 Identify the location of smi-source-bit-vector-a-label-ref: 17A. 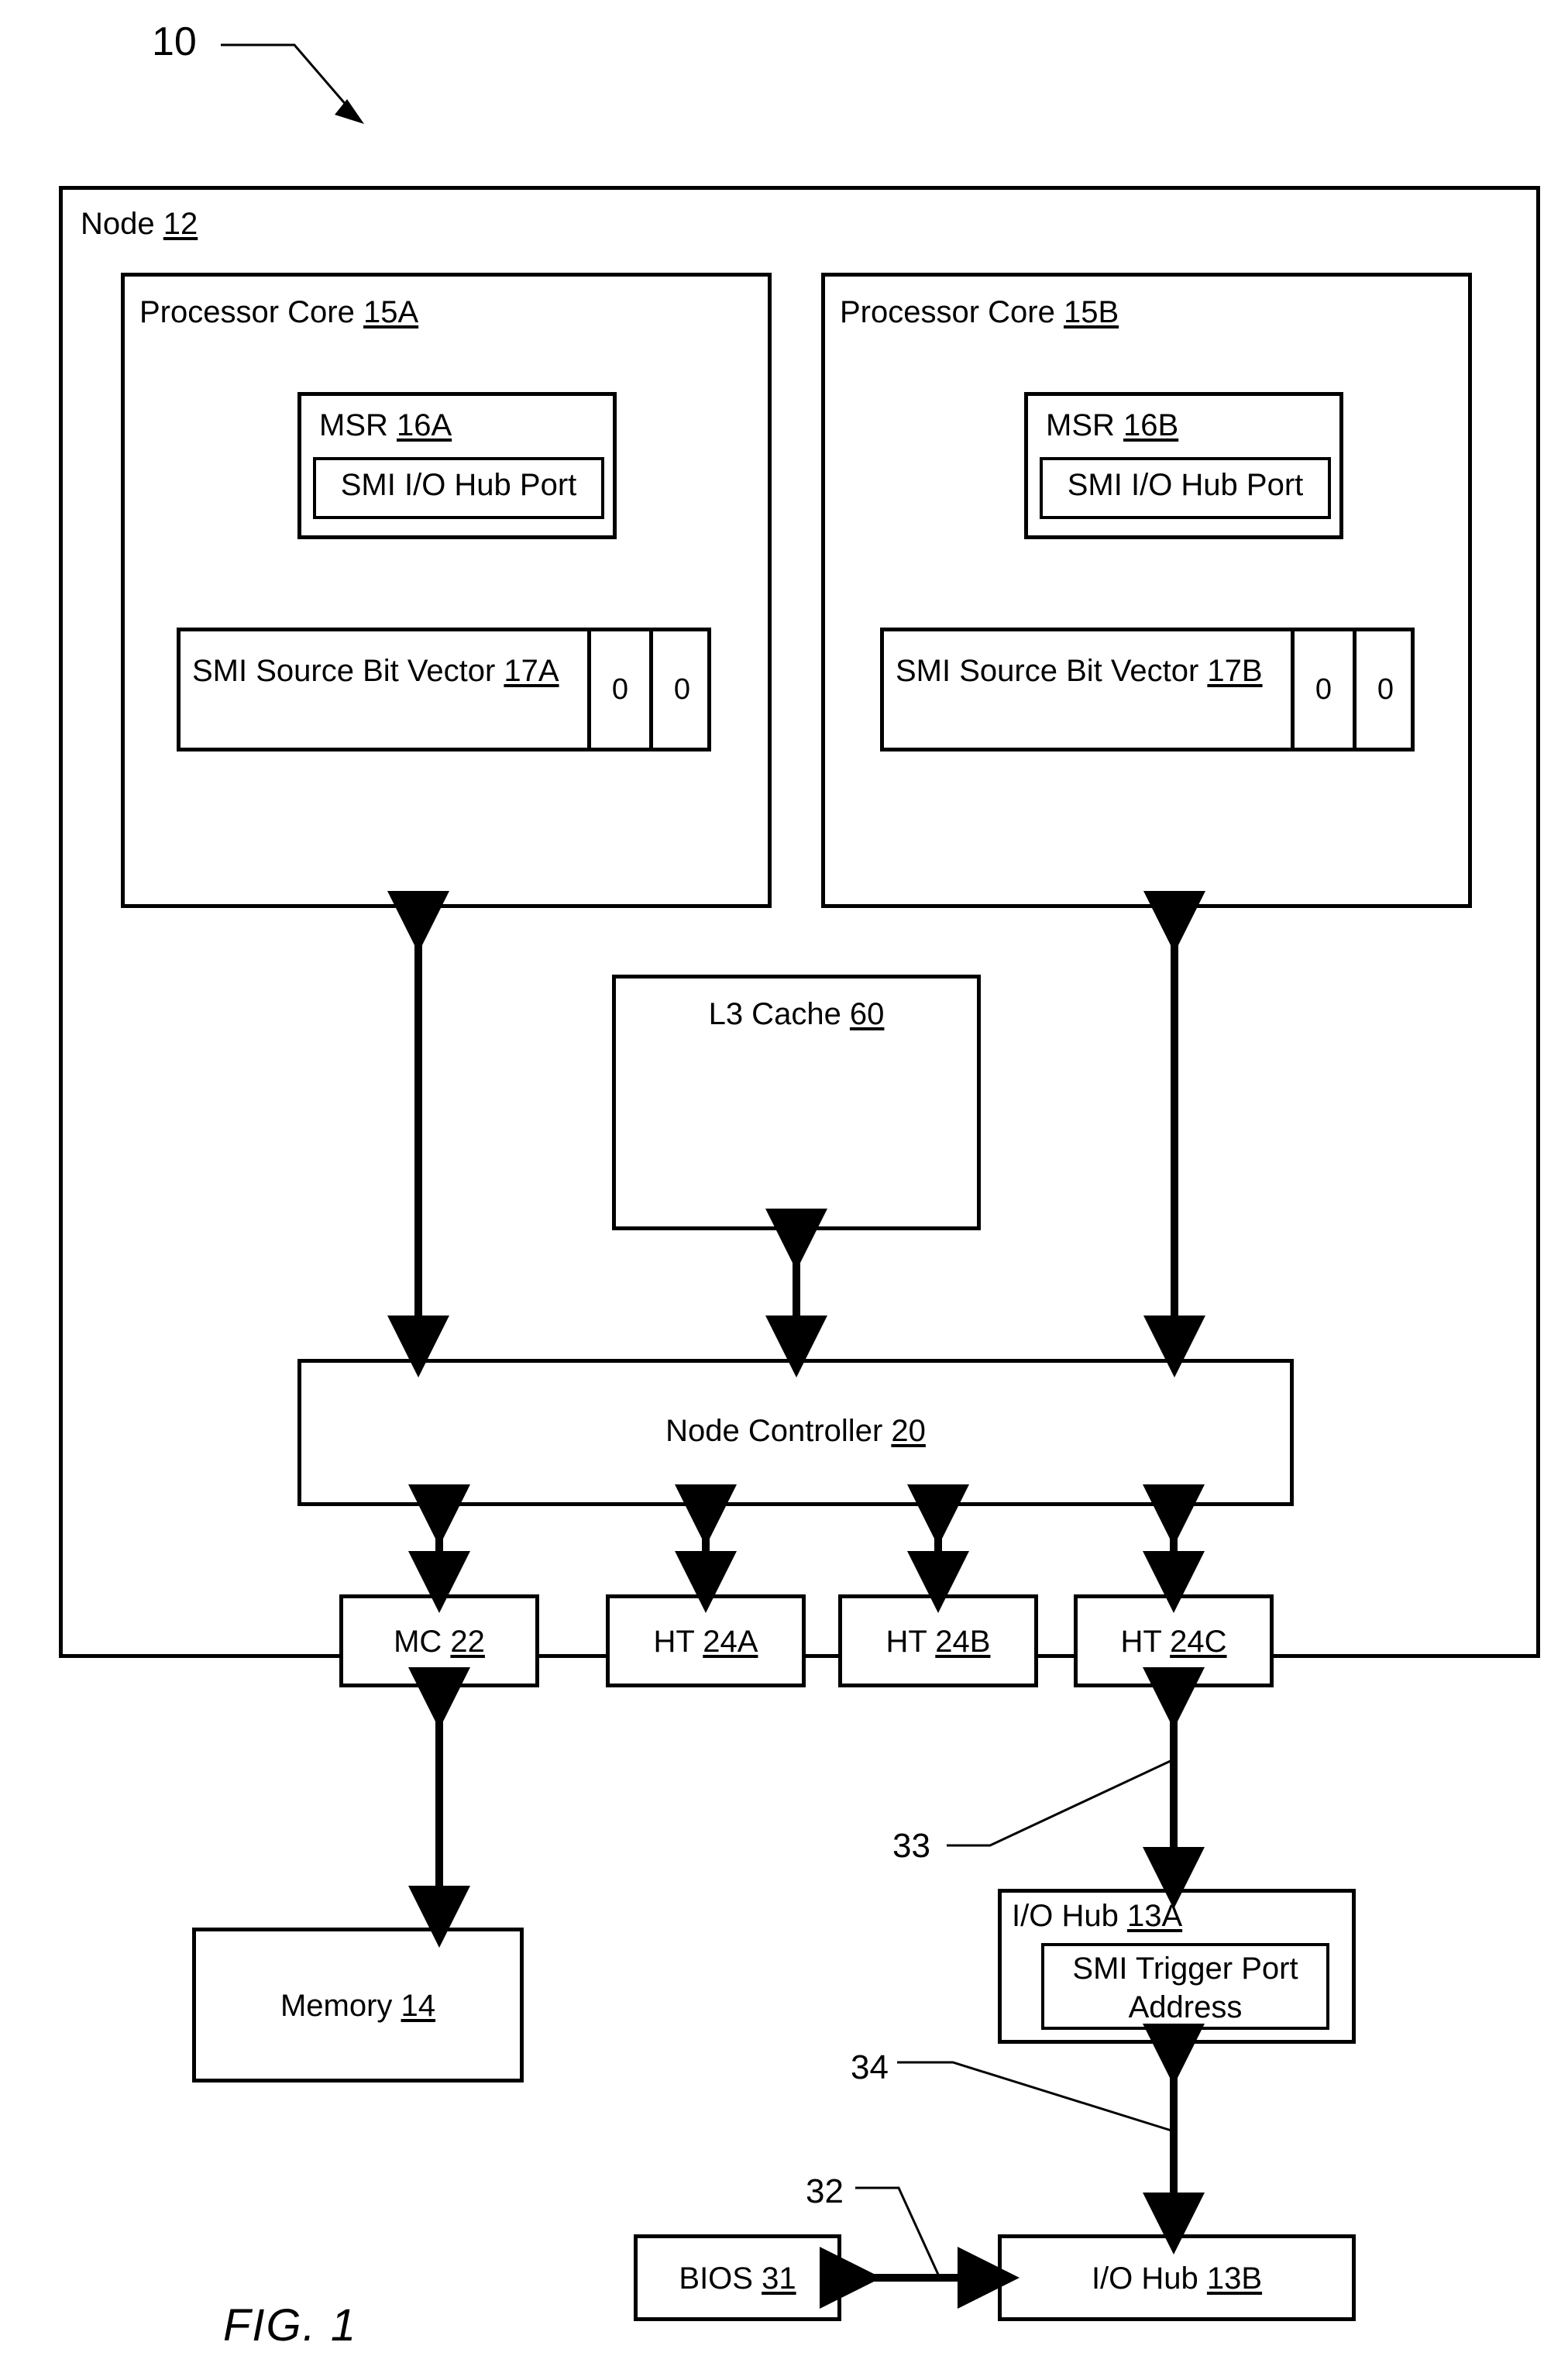
(531, 671).